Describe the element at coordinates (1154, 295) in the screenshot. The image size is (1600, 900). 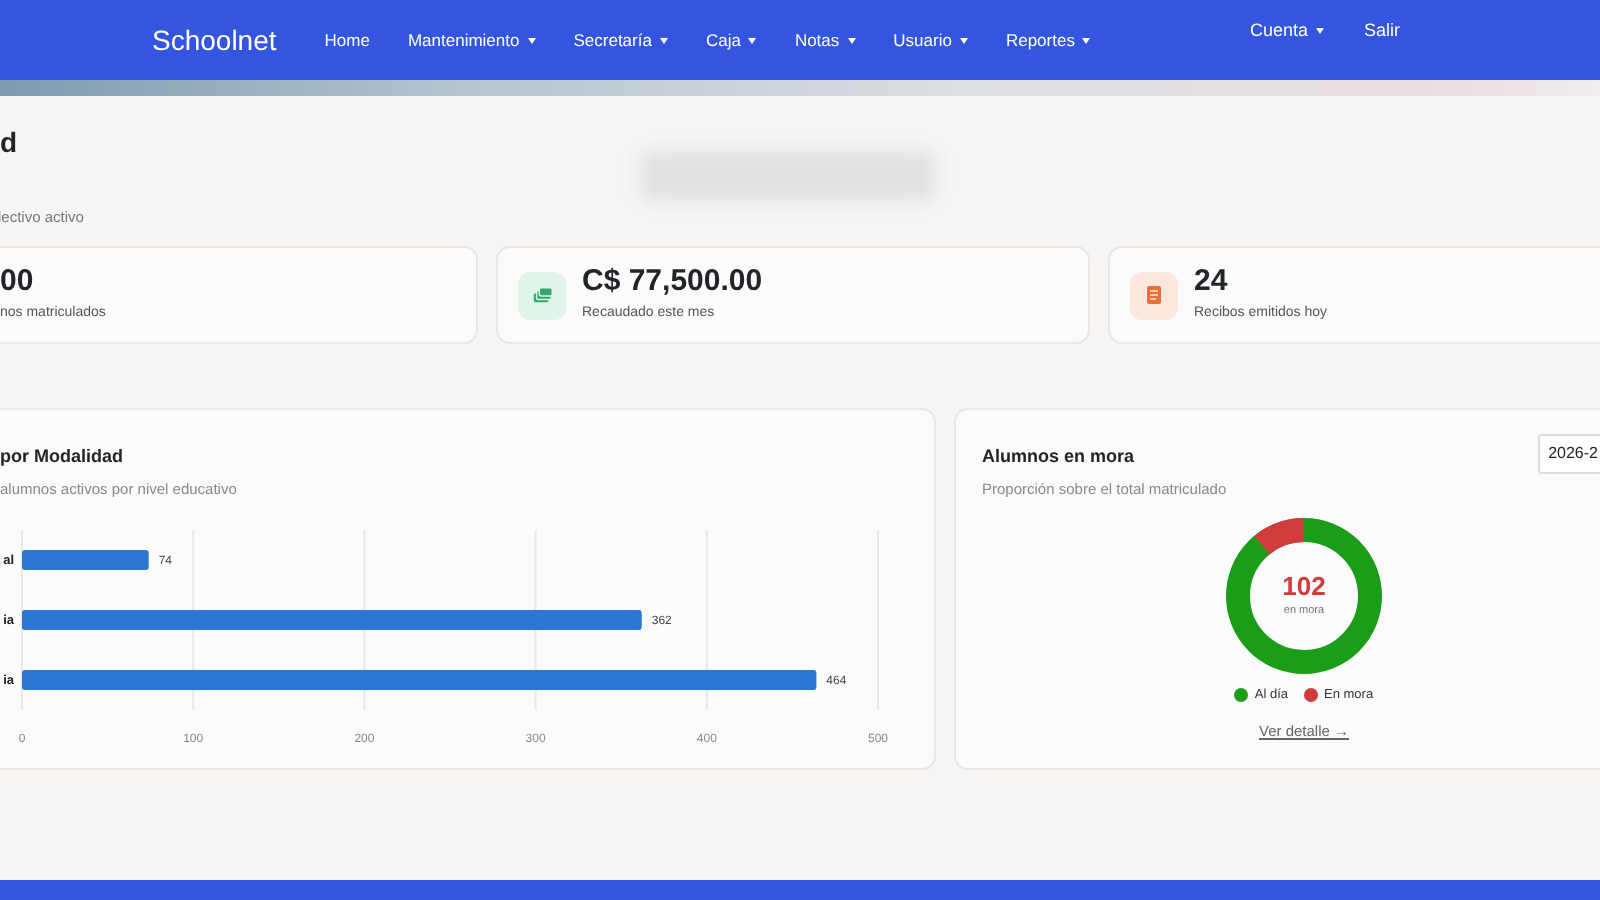
I see `document-icon` at that location.